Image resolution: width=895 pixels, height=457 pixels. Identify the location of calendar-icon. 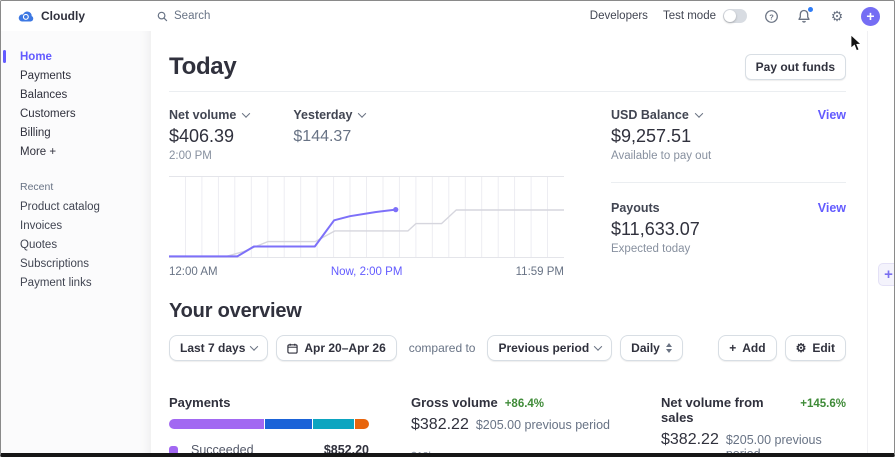
(293, 348).